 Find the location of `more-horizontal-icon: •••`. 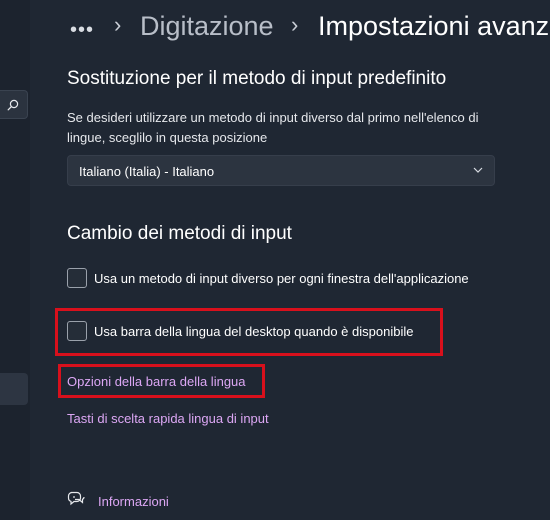

more-horizontal-icon: ••• is located at coordinates (82, 30).